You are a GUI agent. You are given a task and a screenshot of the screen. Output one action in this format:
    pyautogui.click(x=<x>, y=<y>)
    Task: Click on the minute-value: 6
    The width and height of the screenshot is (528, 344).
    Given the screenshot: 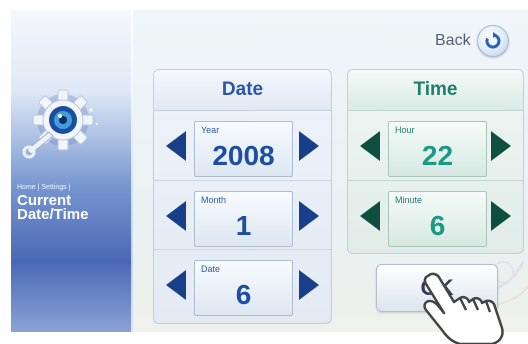 What is the action you would take?
    pyautogui.click(x=437, y=225)
    